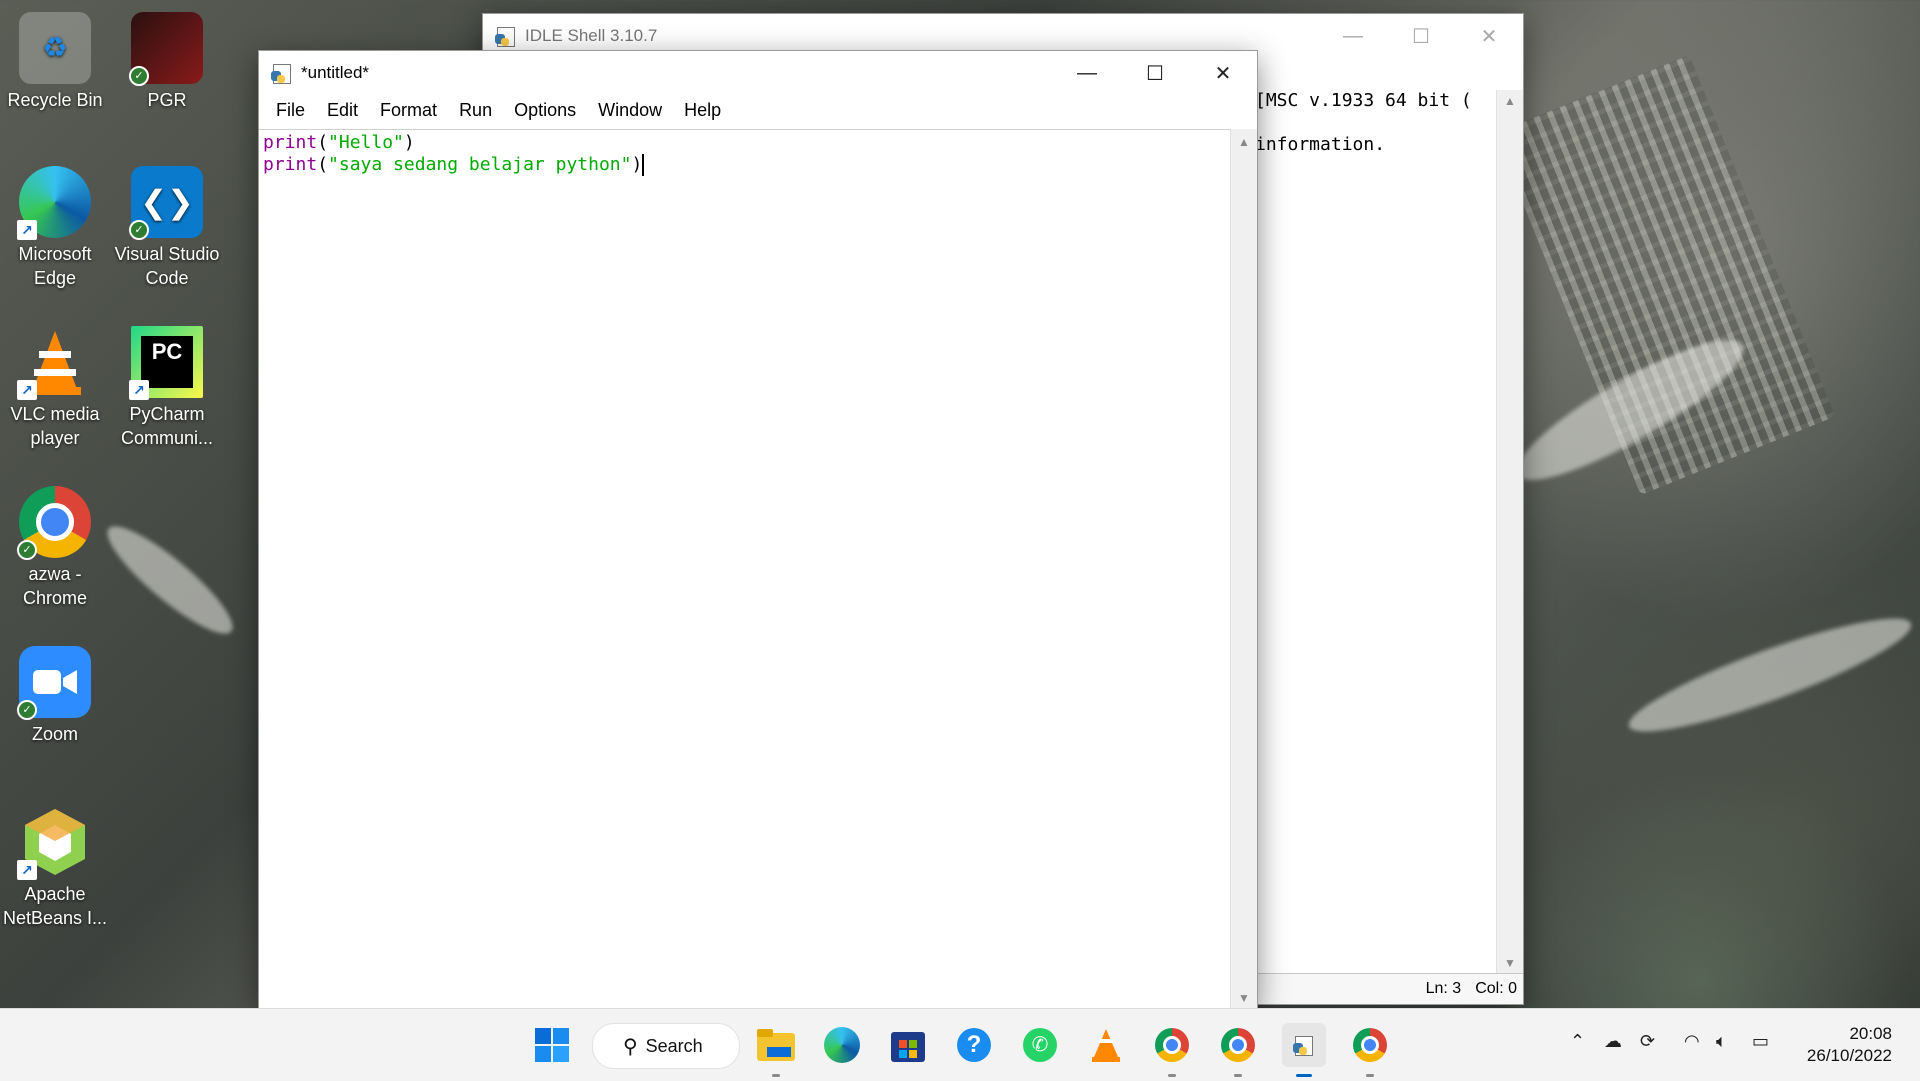 The height and width of the screenshot is (1081, 1920). Describe the element at coordinates (702, 110) in the screenshot. I see `menu-help: Help` at that location.